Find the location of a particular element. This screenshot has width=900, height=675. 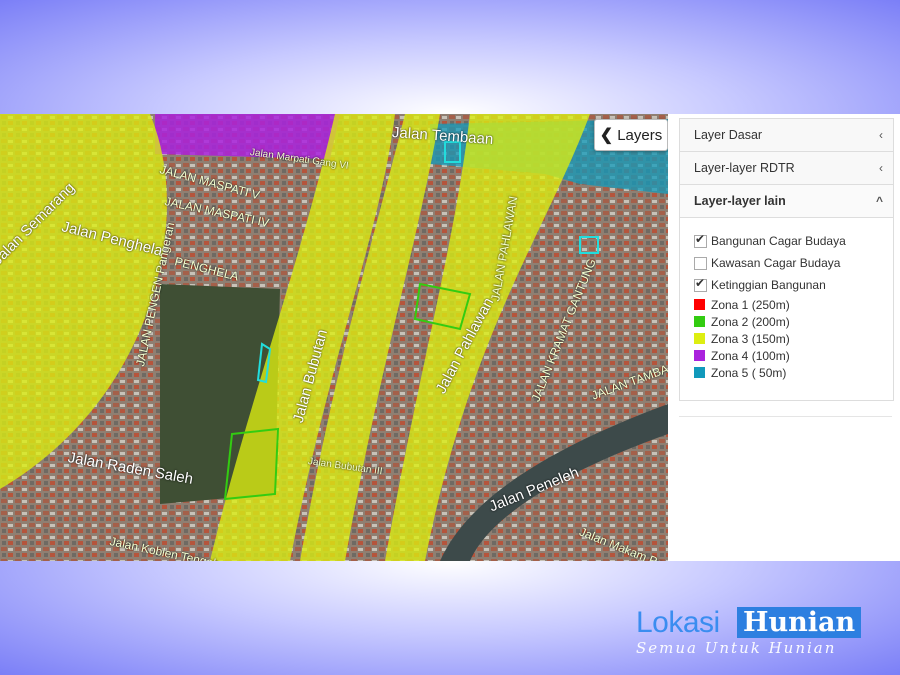

checkbox-label: Bangunan Cagar Budaya is located at coordinates (778, 241).